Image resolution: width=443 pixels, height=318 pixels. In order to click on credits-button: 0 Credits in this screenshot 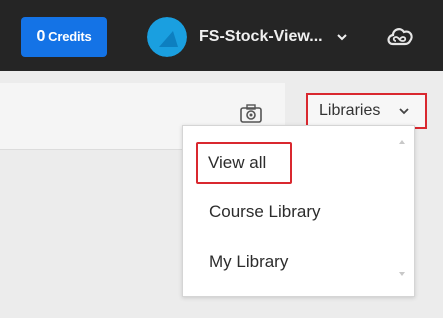, I will do `click(64, 37)`.